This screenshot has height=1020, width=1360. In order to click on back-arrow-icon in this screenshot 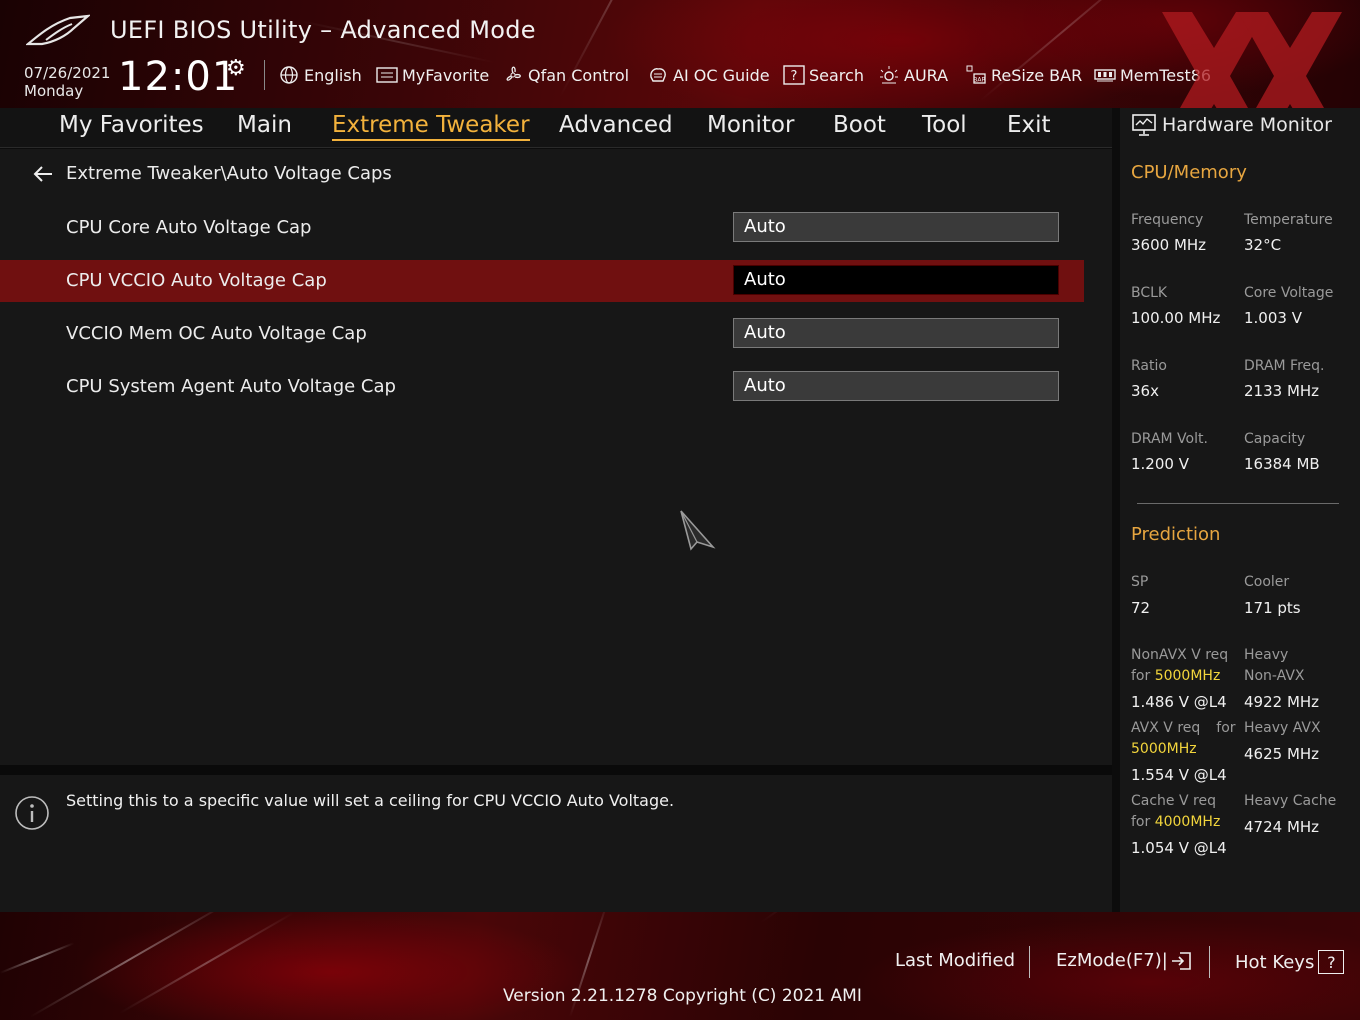, I will do `click(44, 174)`.